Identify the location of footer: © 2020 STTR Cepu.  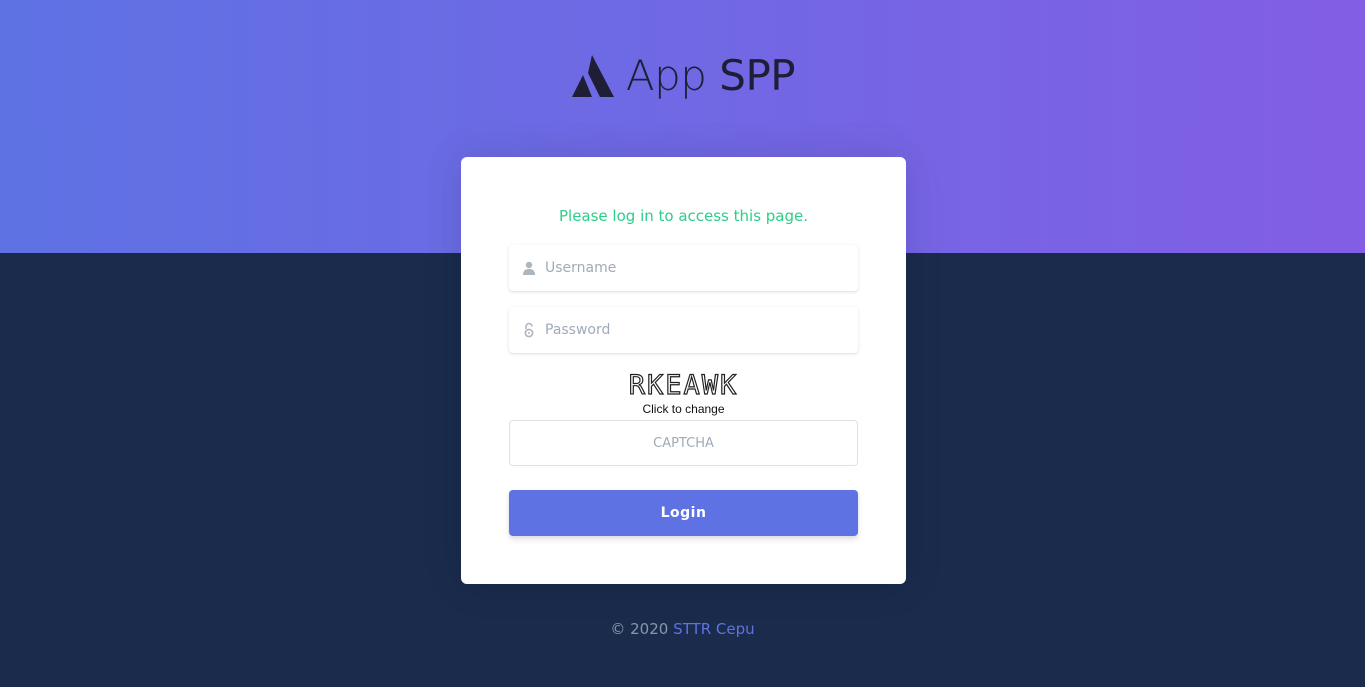
(682, 629).